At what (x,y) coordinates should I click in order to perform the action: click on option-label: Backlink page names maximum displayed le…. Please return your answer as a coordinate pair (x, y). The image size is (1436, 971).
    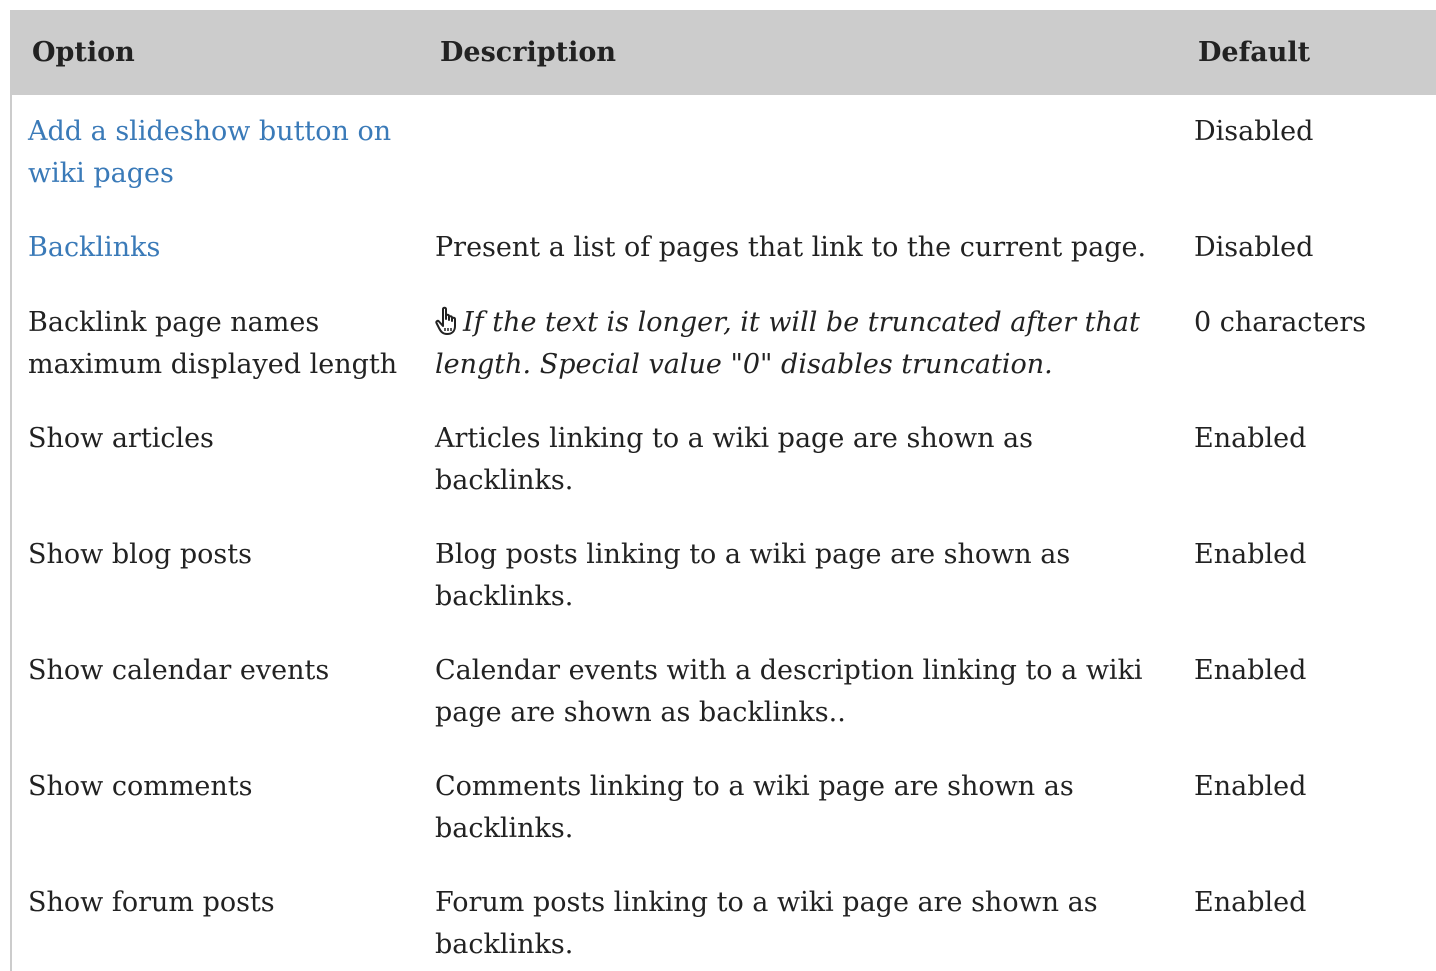
    Looking at the image, I should click on (213, 343).